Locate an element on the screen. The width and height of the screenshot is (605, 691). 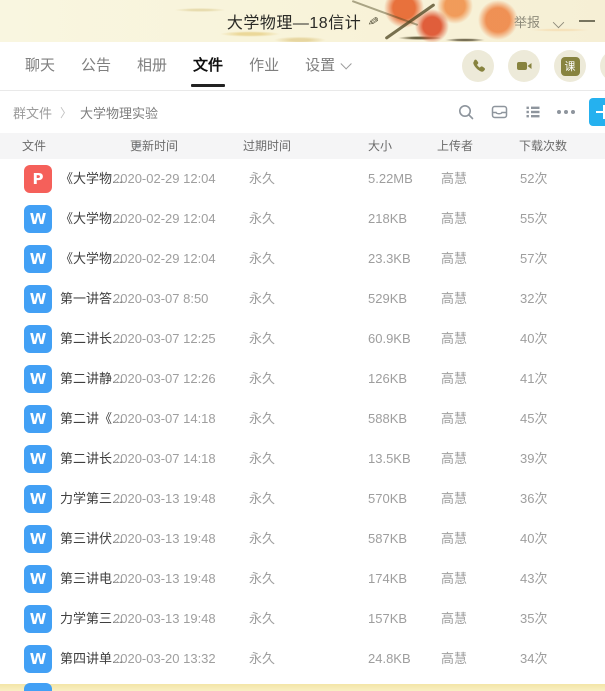
video-call-button is located at coordinates (524, 66).